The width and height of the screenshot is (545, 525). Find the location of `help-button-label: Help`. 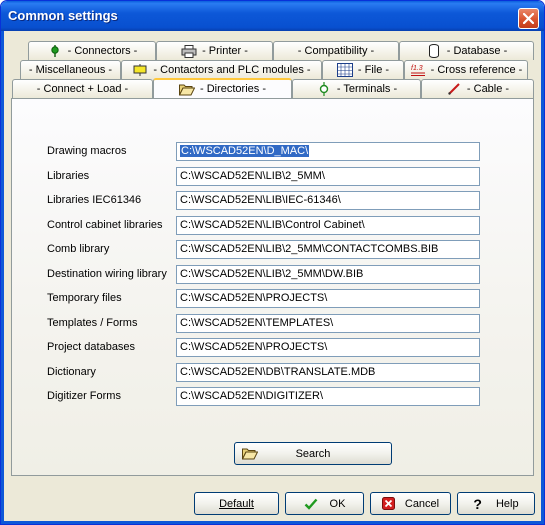

help-button-label: Help is located at coordinates (507, 503).